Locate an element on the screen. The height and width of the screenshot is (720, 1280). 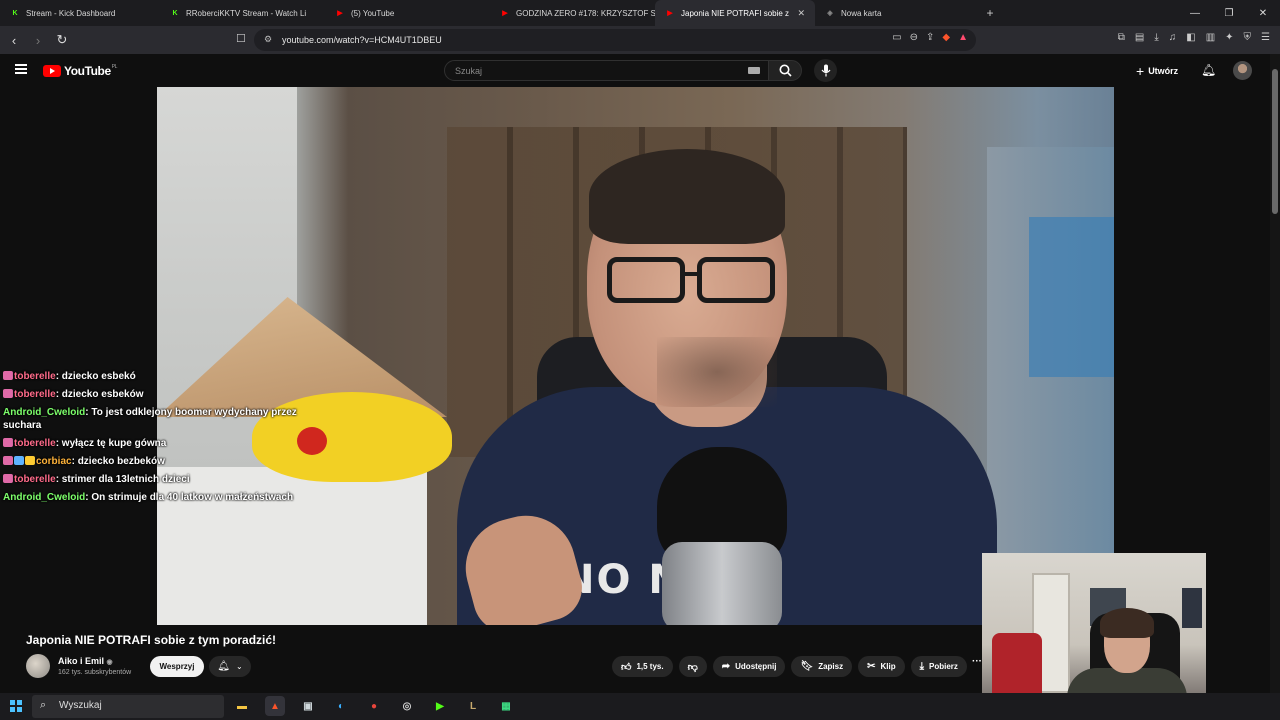
league-icon: L is located at coordinates (473, 706).